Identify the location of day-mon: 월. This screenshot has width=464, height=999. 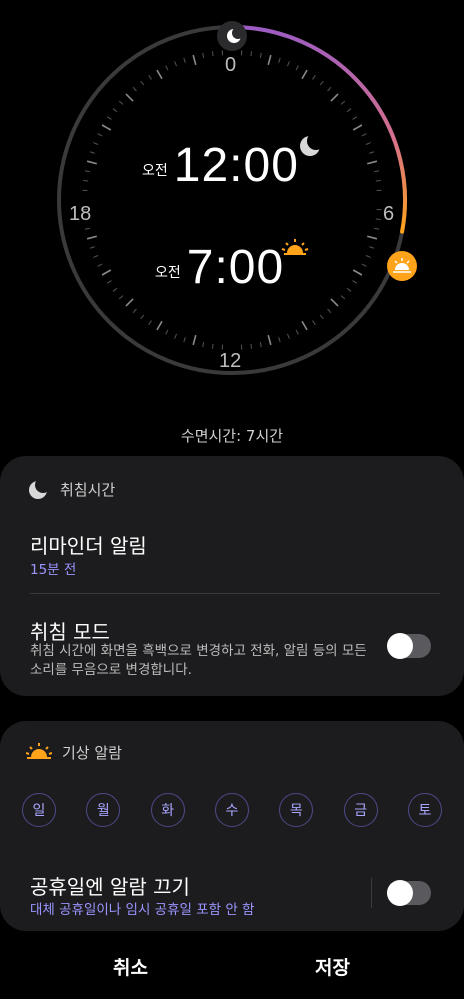
(103, 810).